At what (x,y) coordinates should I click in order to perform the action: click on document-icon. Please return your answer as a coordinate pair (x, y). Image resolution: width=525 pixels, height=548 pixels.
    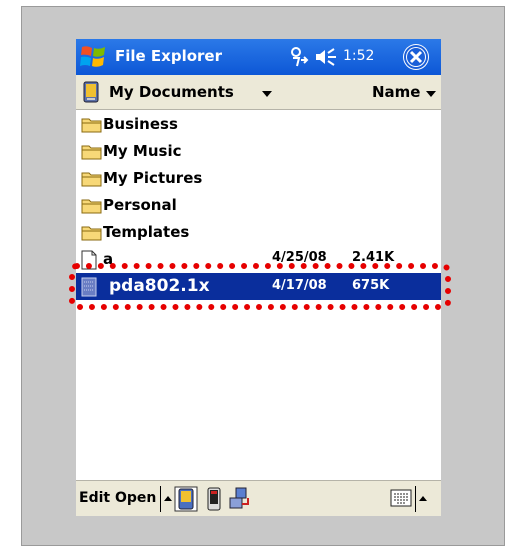
    Looking at the image, I should click on (89, 260).